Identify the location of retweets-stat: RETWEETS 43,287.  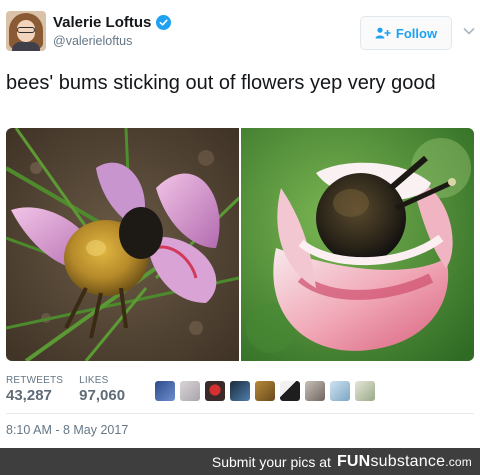
(34, 389).